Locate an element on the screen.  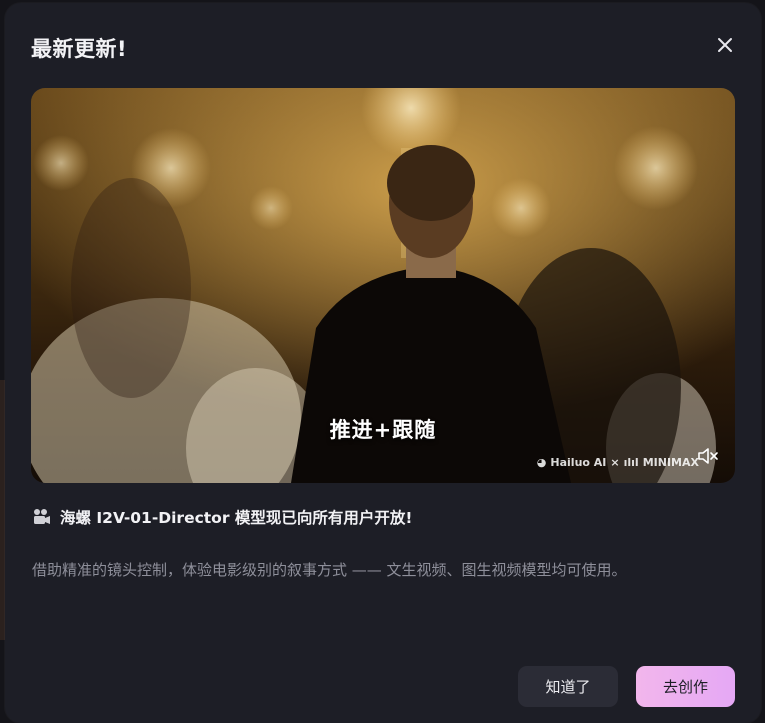
announcement-headline: 海螺 I2V-01-Director 模型现已向所有用户开放! is located at coordinates (222, 517).